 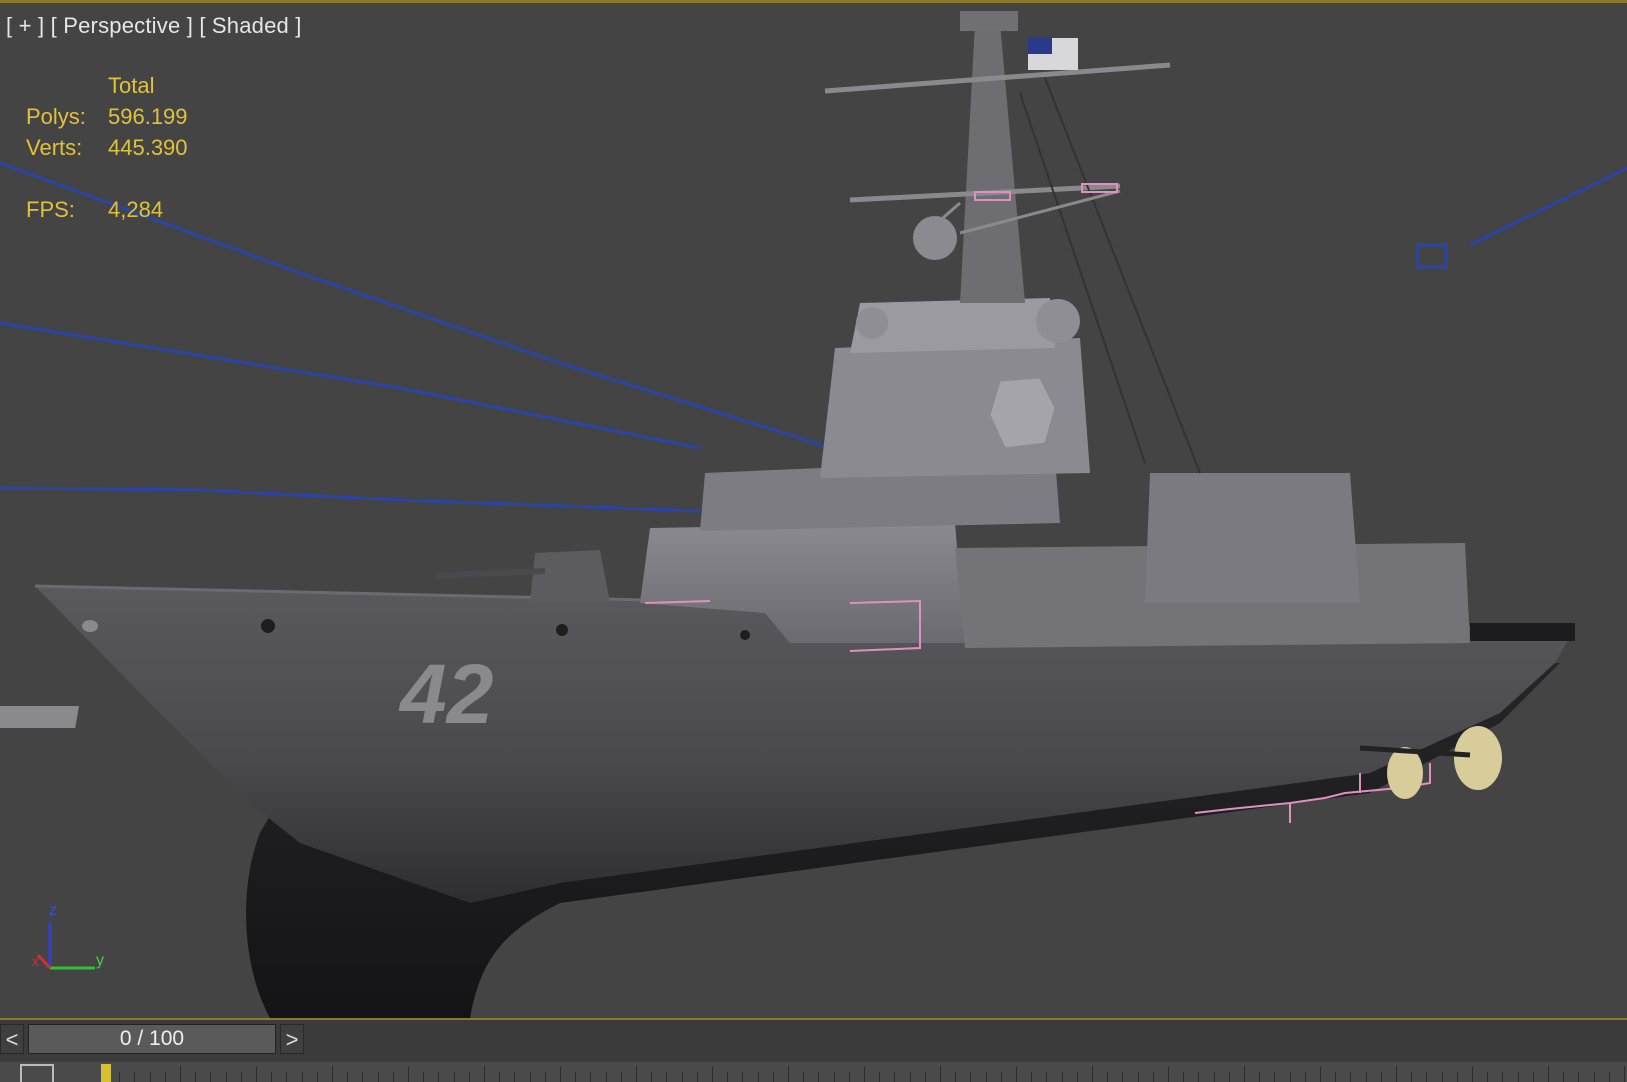 I want to click on dome-right, so click(x=1058, y=321).